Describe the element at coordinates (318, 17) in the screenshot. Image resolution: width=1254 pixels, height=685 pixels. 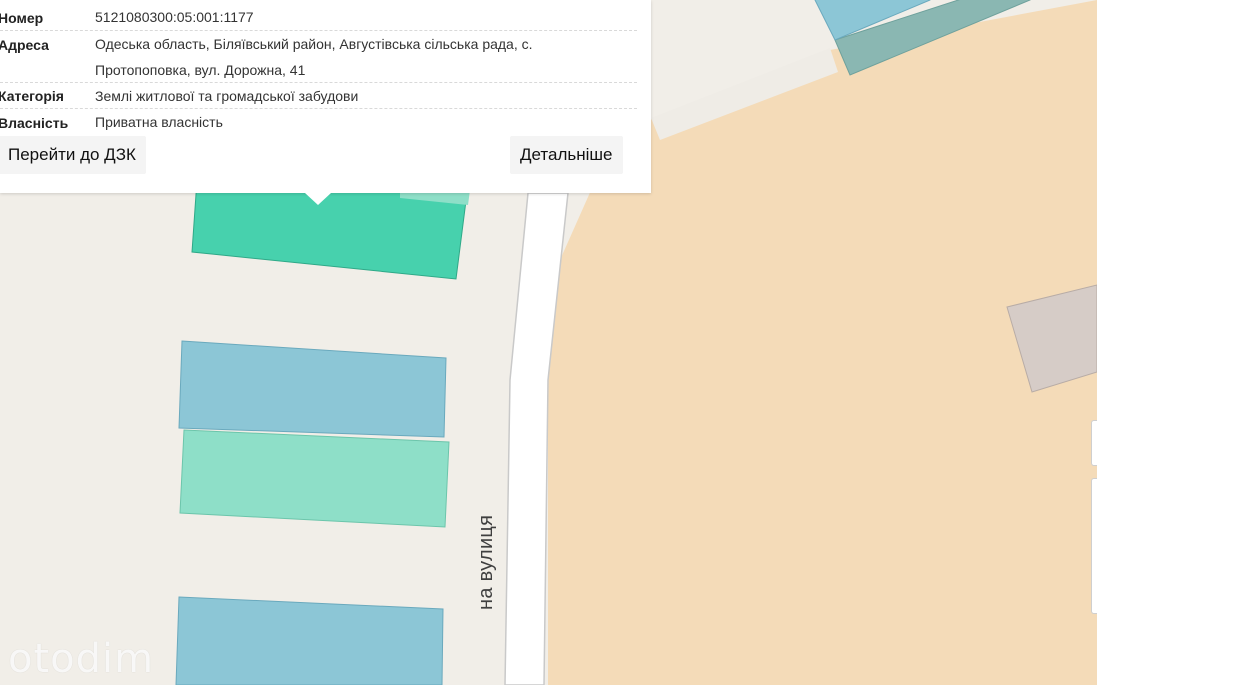
I see `row-number: Номер 5121080300:05:001:1177` at that location.